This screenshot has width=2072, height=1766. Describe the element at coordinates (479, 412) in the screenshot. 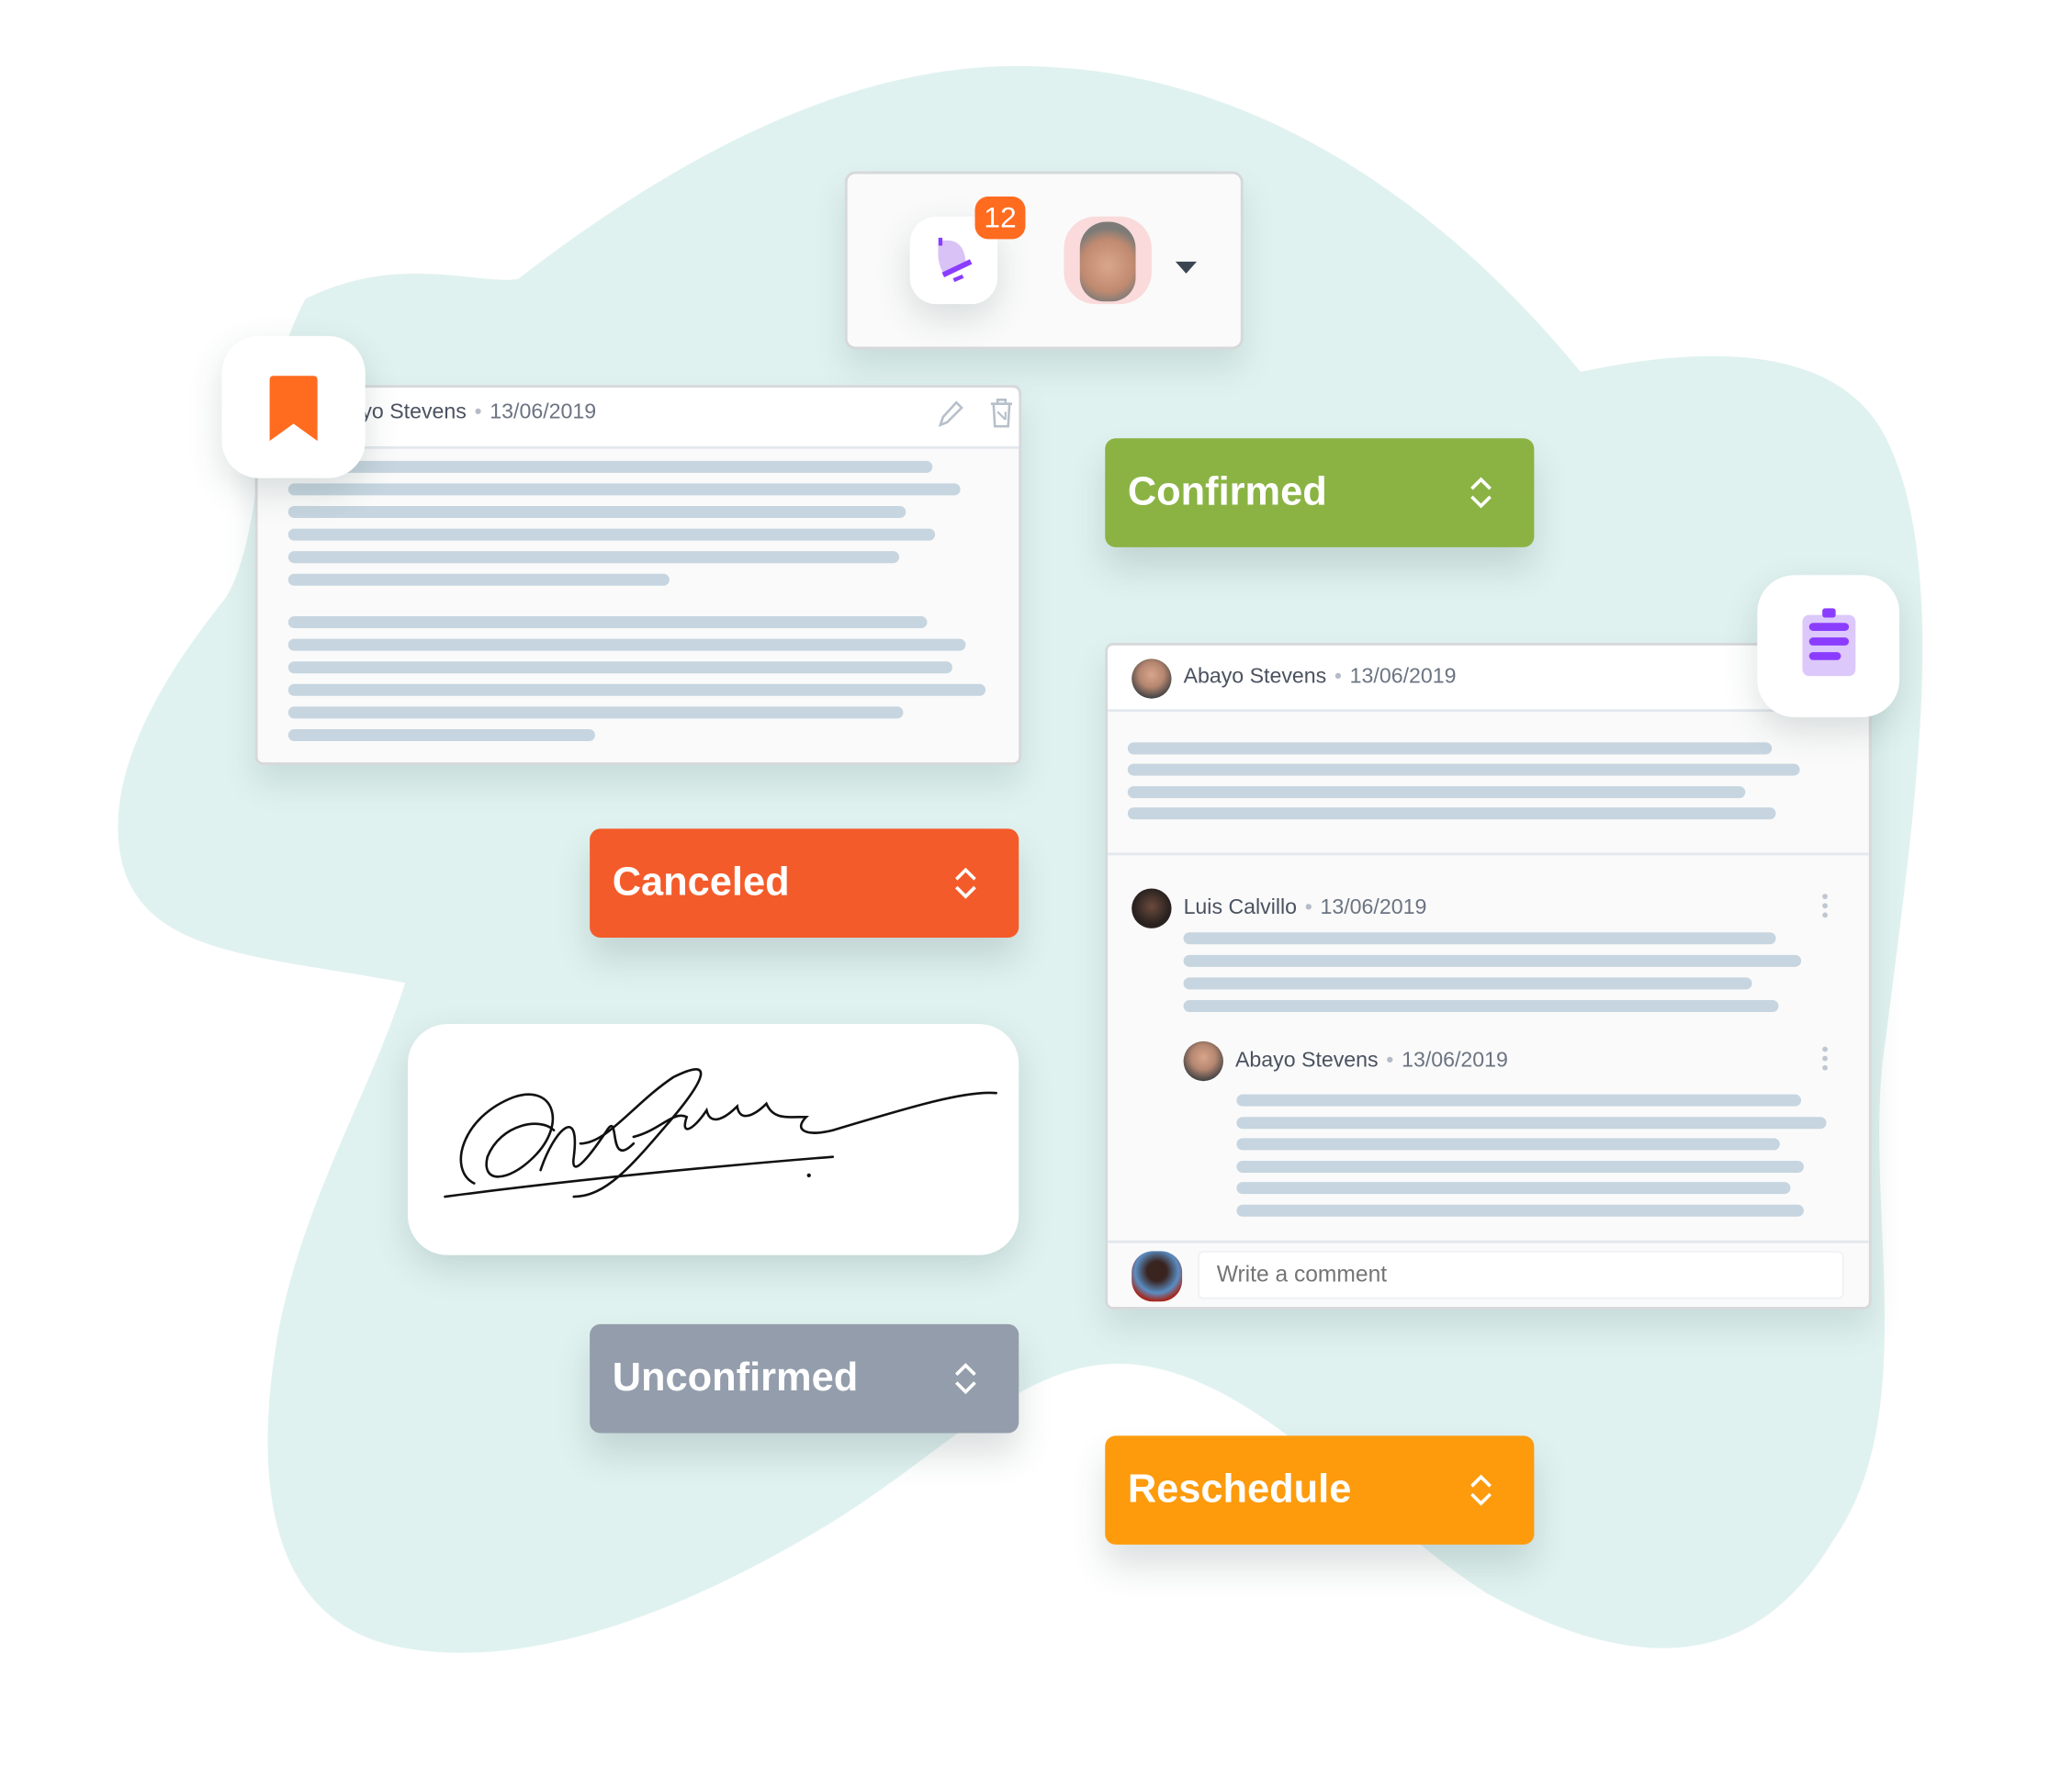

I see `document-meta: yo Stevens • 13/06/2019` at that location.